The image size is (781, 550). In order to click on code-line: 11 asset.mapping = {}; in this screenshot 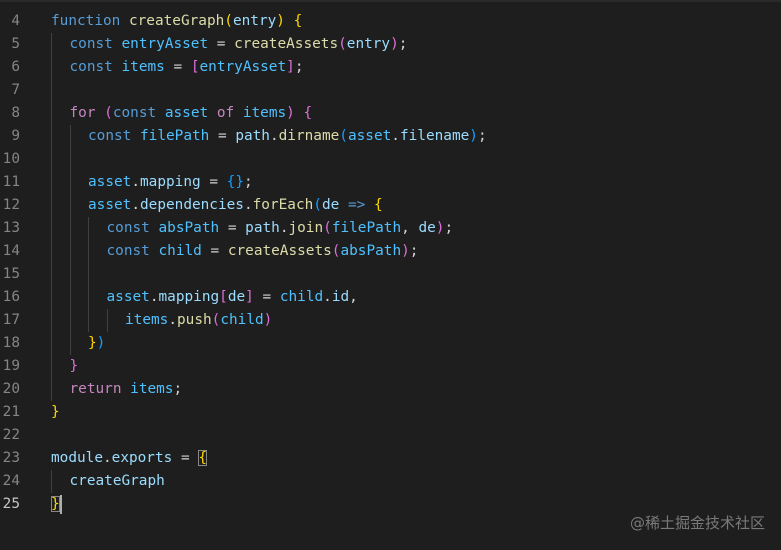, I will do `click(390, 182)`.